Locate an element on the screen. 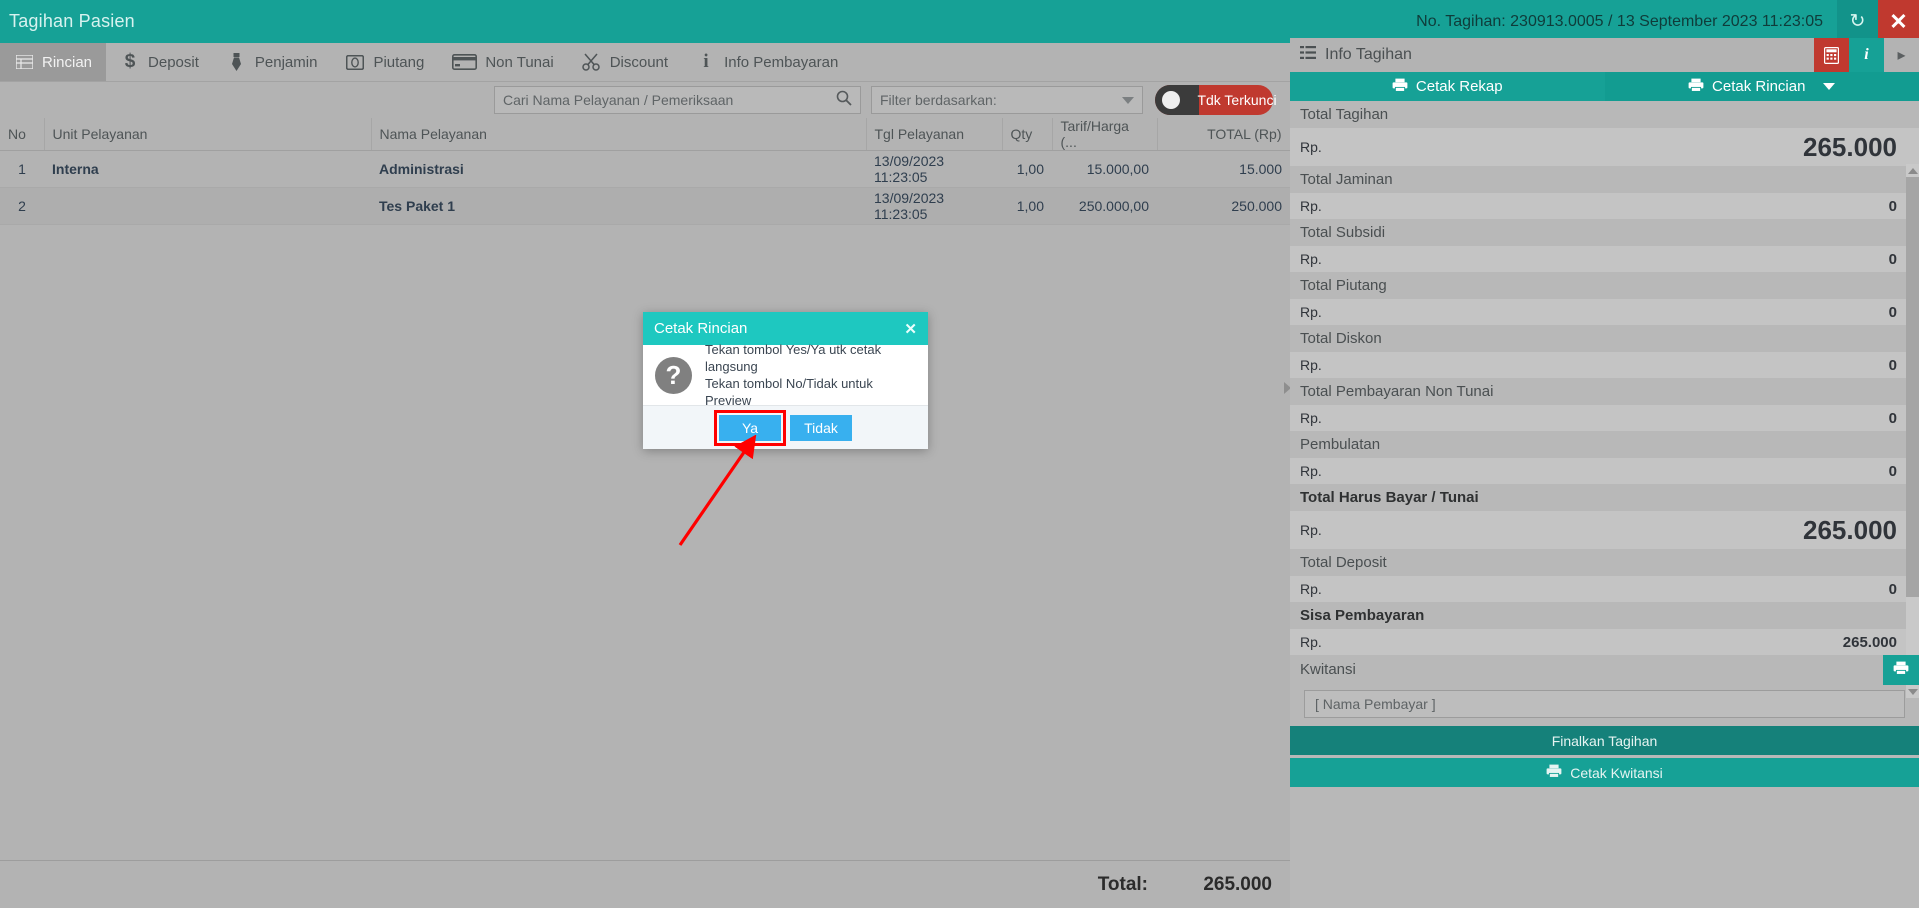  summary-label-total-non-tunai: Total Pembayaran Non Tunai is located at coordinates (1604, 391).